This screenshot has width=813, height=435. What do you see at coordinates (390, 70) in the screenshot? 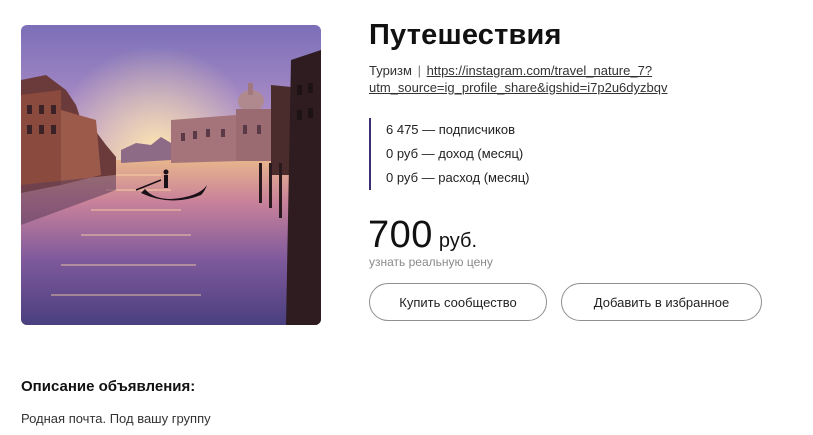
I see `category-label: Туризм` at bounding box center [390, 70].